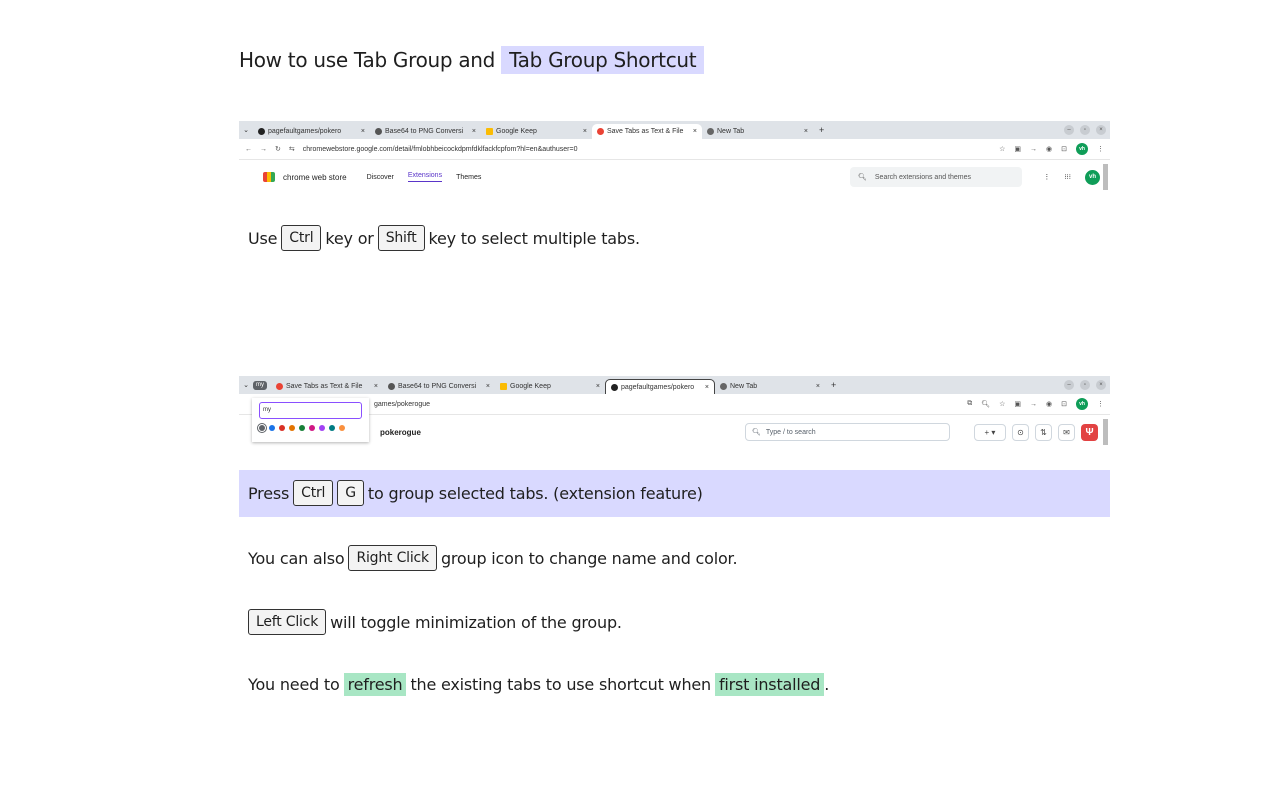  Describe the element at coordinates (923, 177) in the screenshot. I see `search-placeholder: Search extensions and themes` at that location.